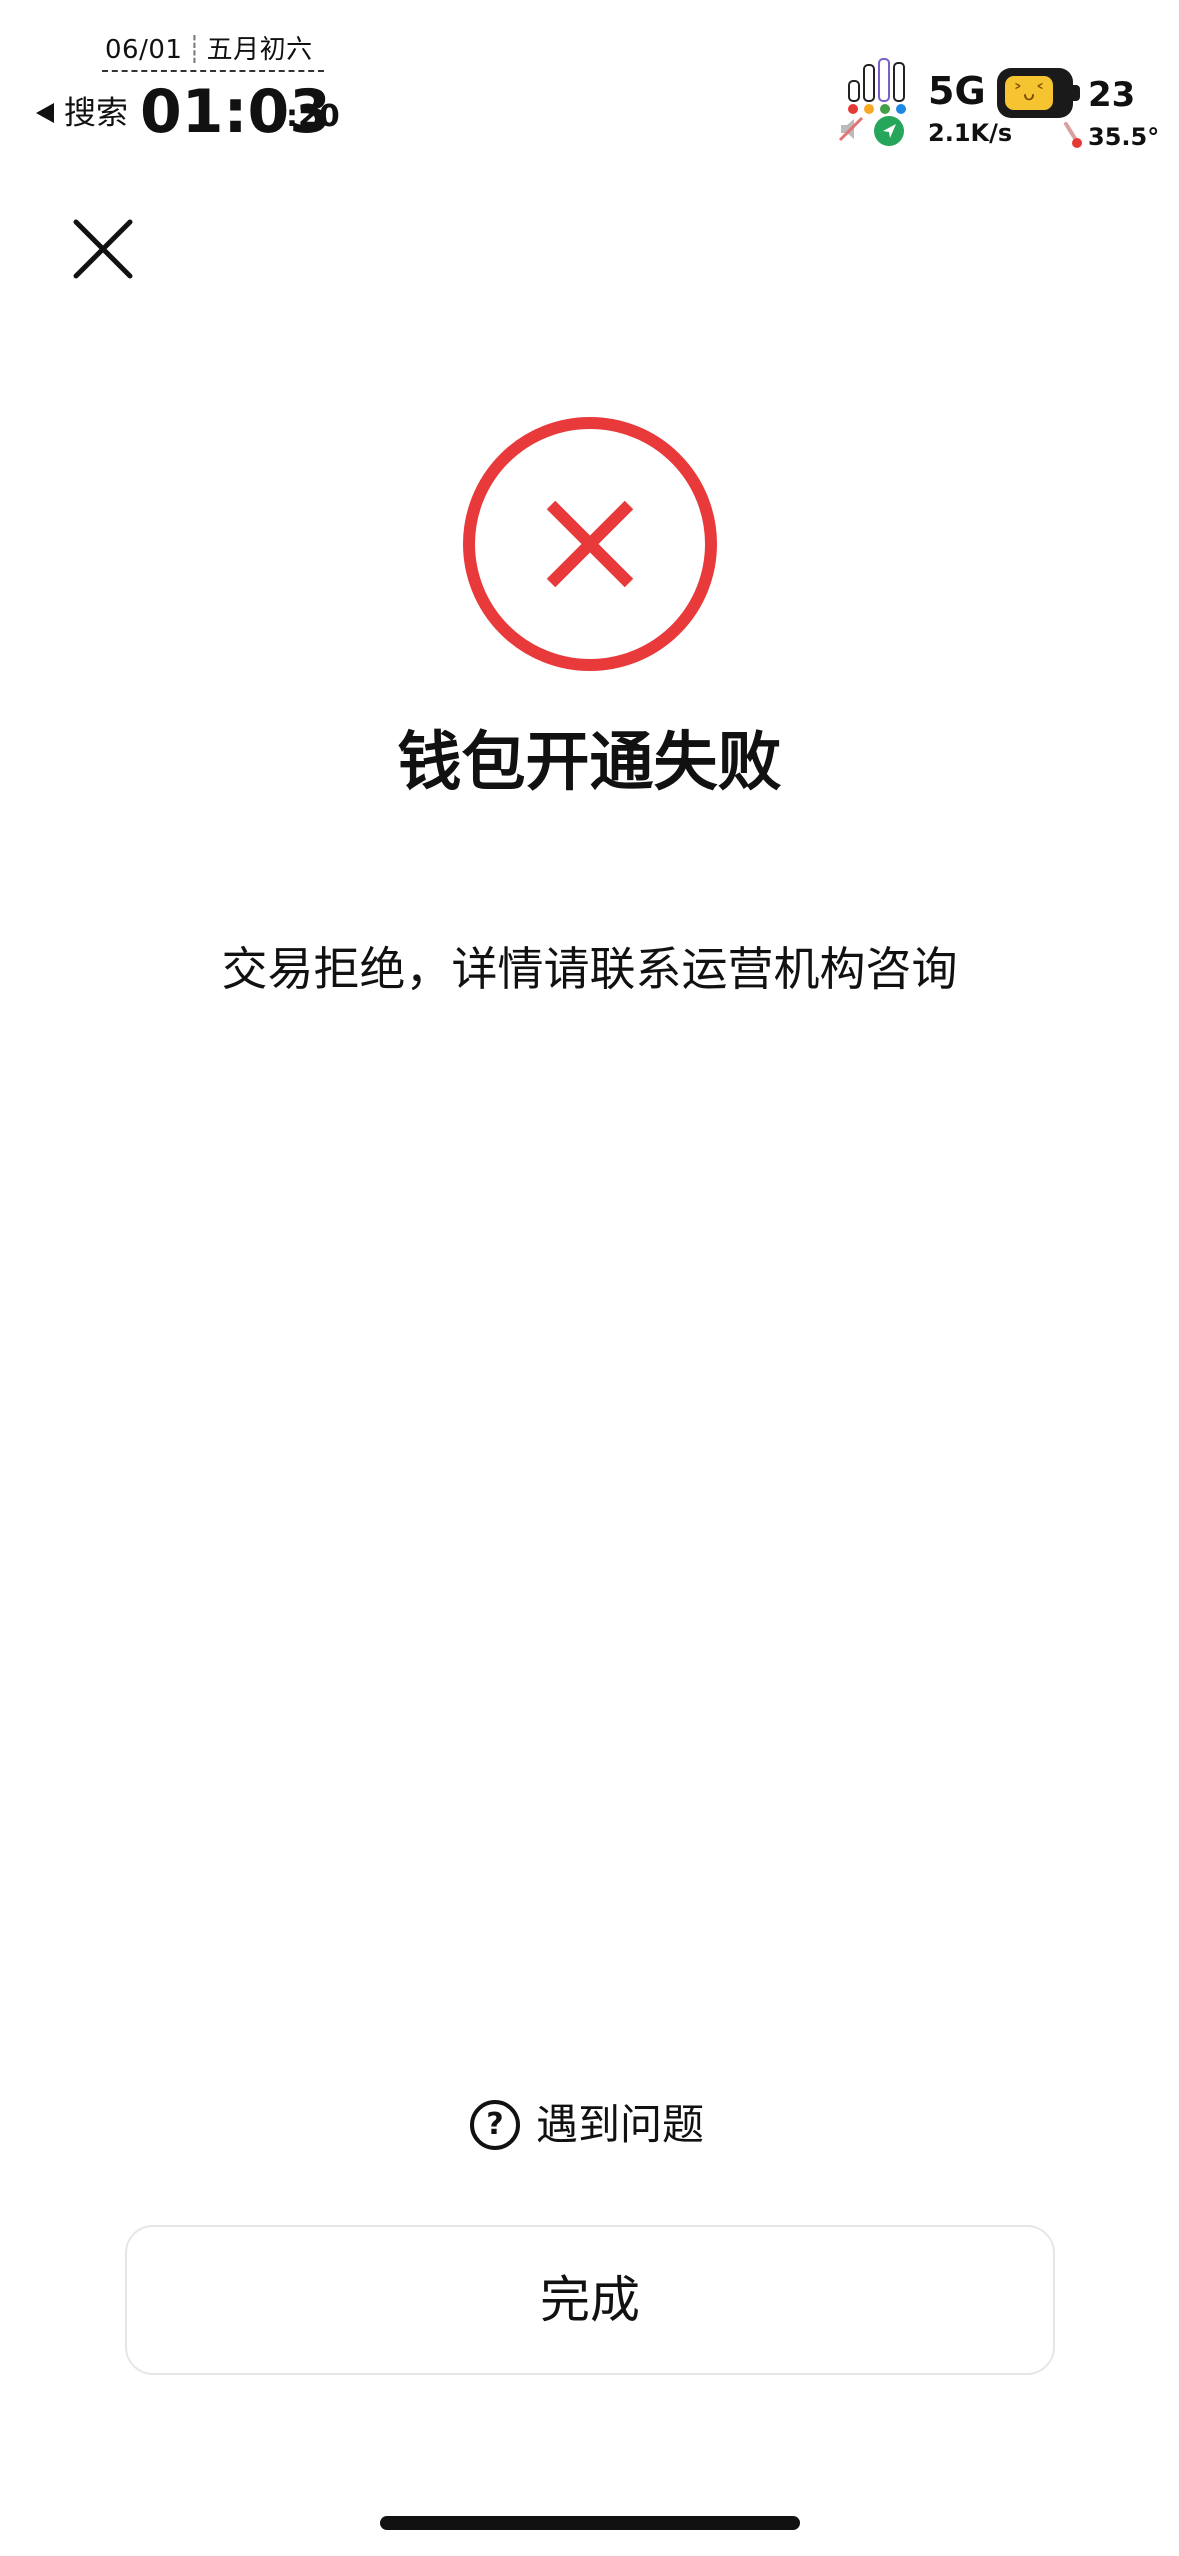  What do you see at coordinates (589, 969) in the screenshot?
I see `result-message: 交易拒绝，详情请联系运营机构咨询` at bounding box center [589, 969].